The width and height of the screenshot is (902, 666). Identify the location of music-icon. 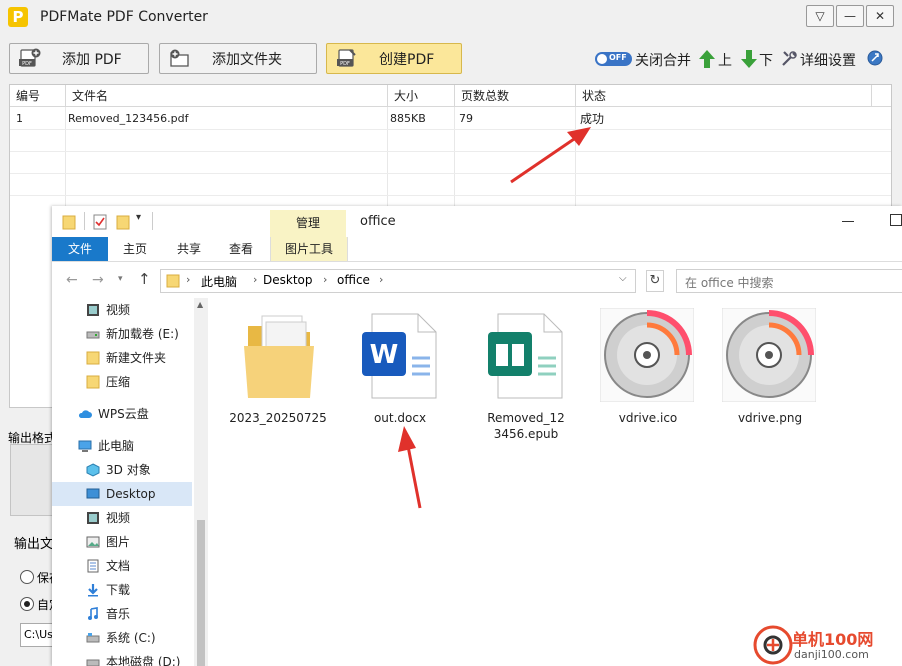
(93, 613).